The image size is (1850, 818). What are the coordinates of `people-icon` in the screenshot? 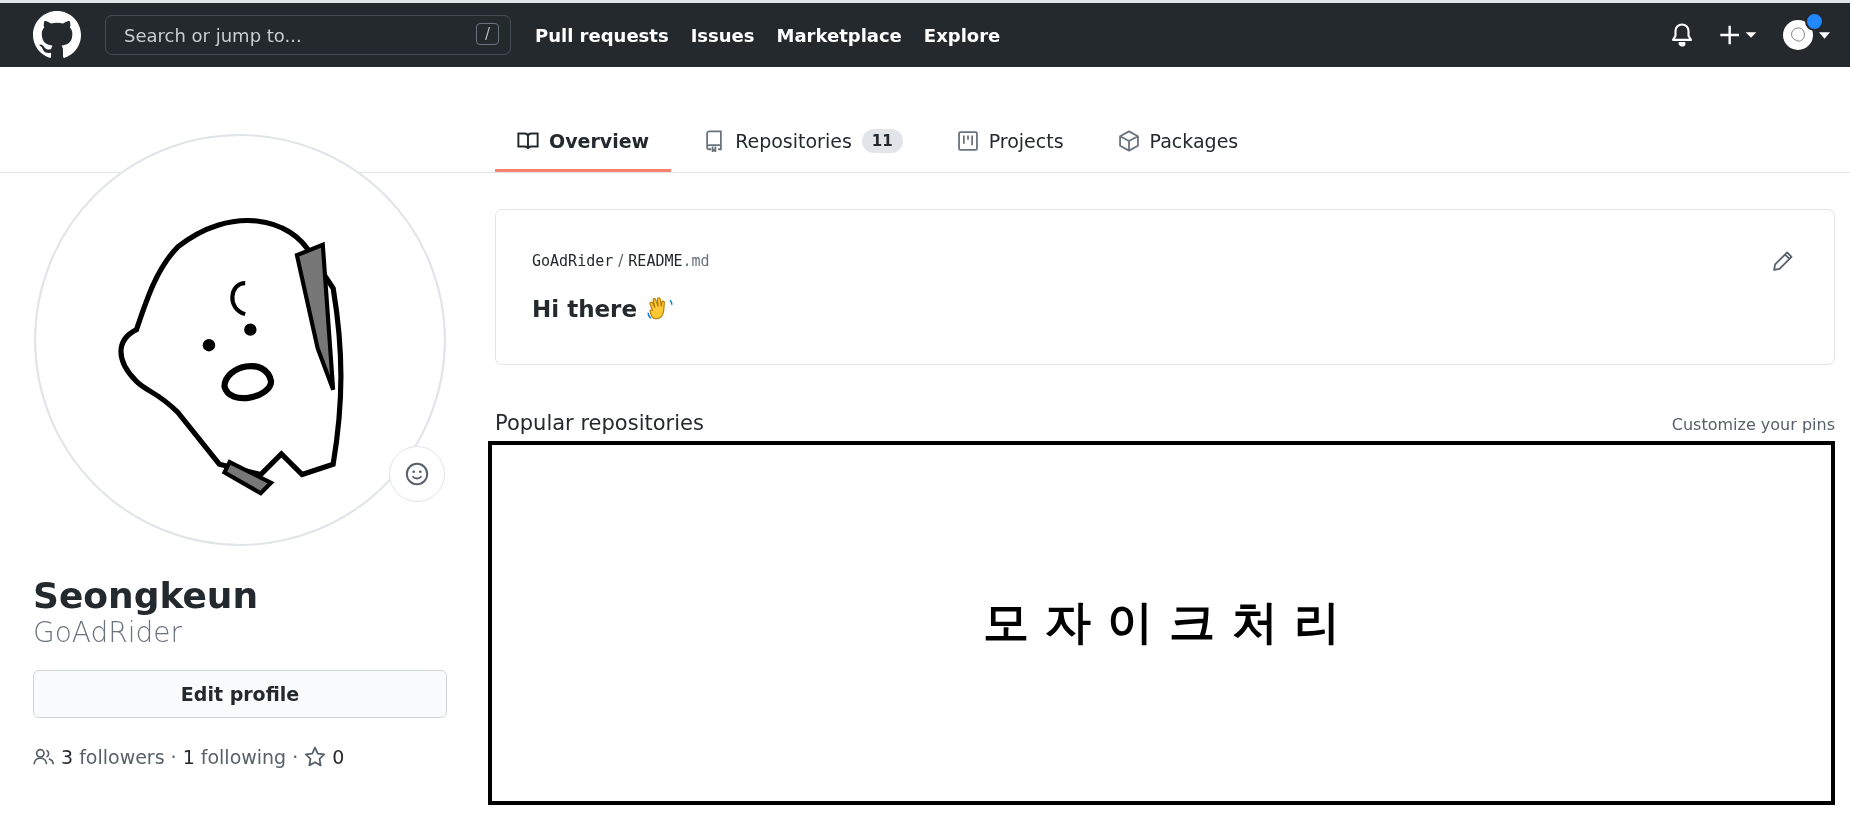 It's located at (44, 757).